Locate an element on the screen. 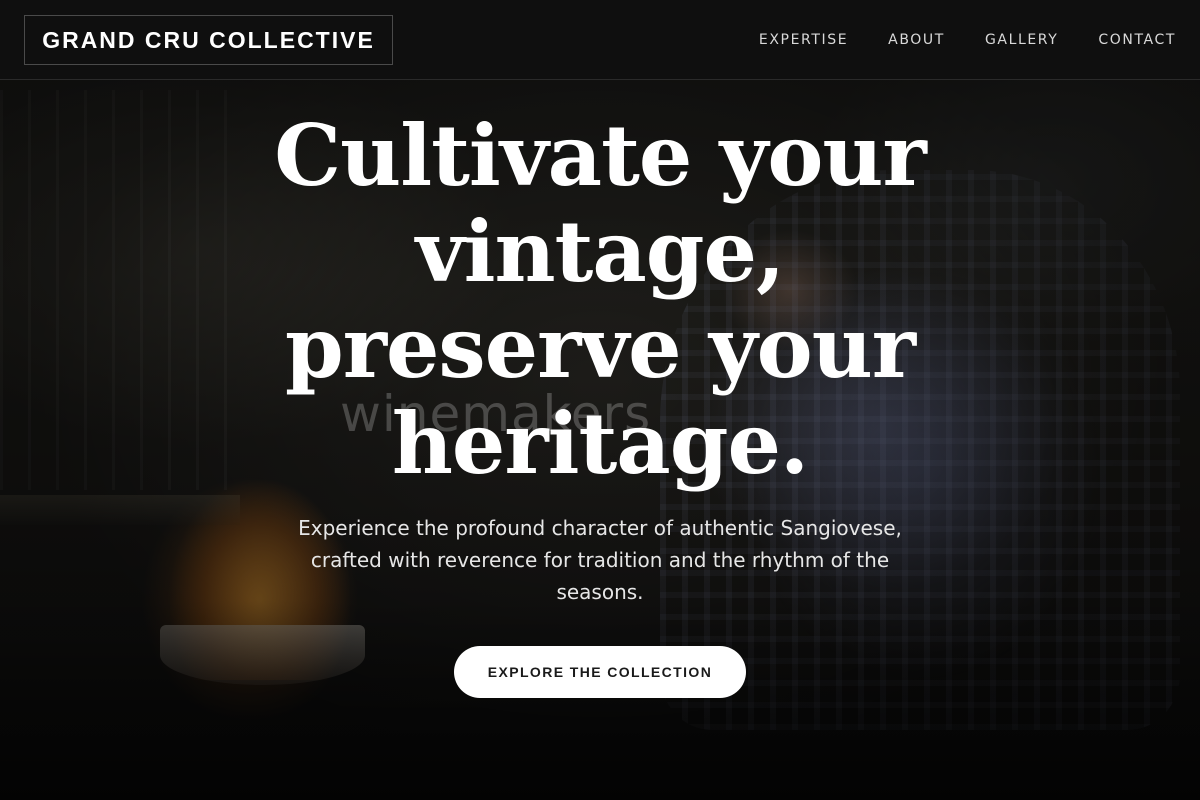 This screenshot has width=1200, height=800. headline-line-3: preserve your is located at coordinates (600, 347).